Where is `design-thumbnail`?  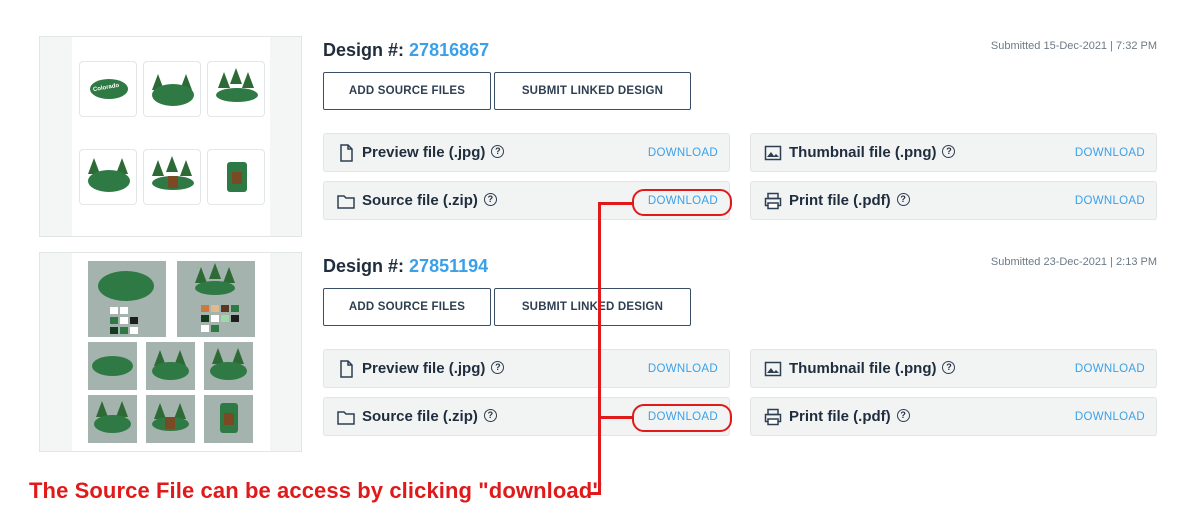
design-thumbnail is located at coordinates (170, 352).